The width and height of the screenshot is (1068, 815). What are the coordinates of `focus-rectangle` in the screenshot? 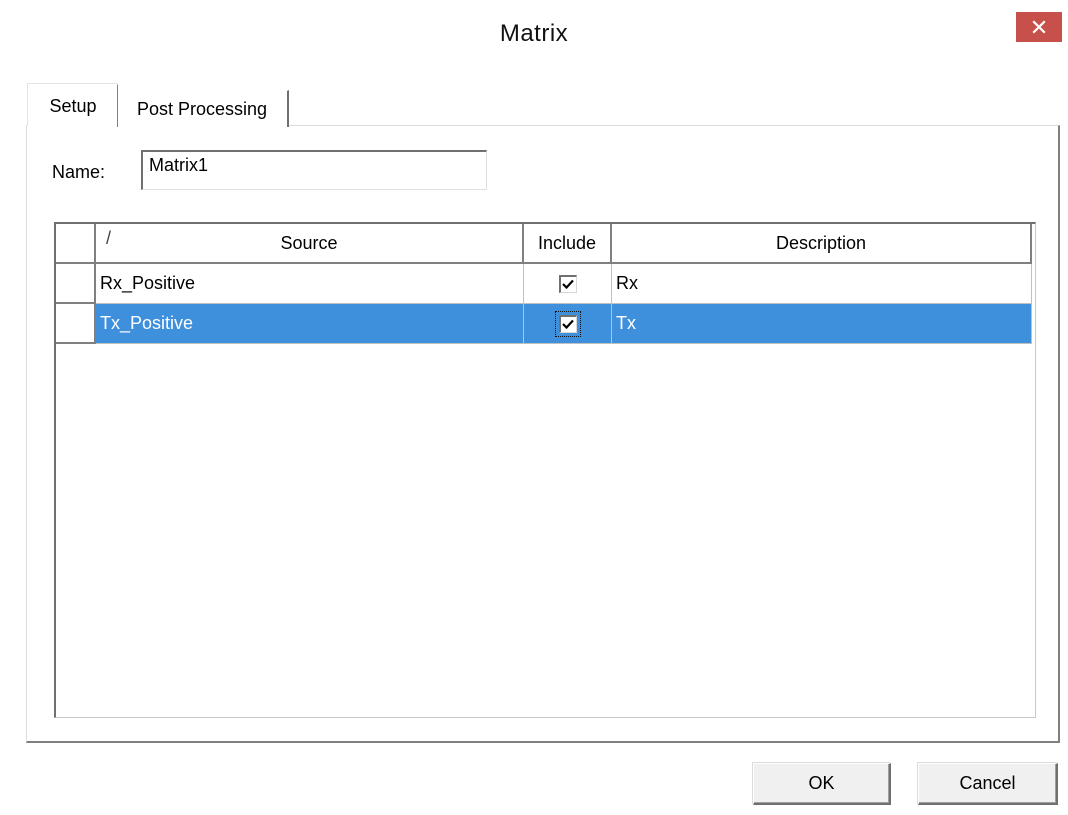 It's located at (567, 323).